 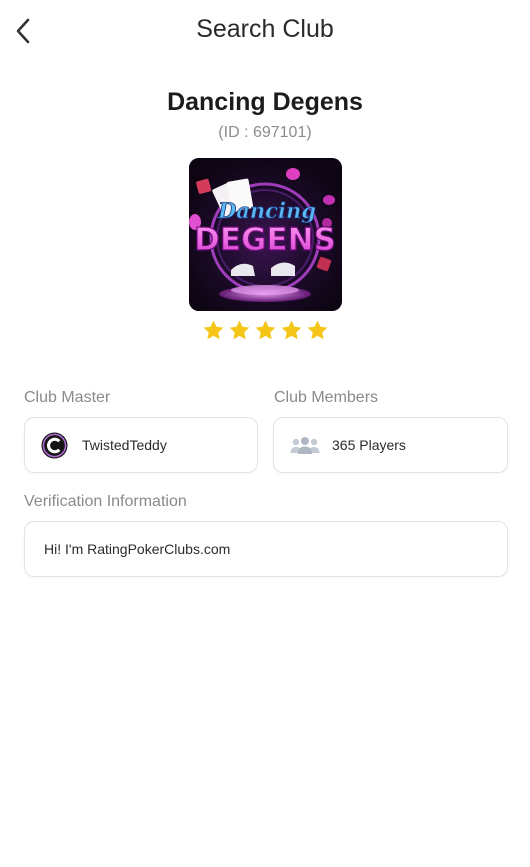 I want to click on header-bar: Search Club, so click(x=265, y=31).